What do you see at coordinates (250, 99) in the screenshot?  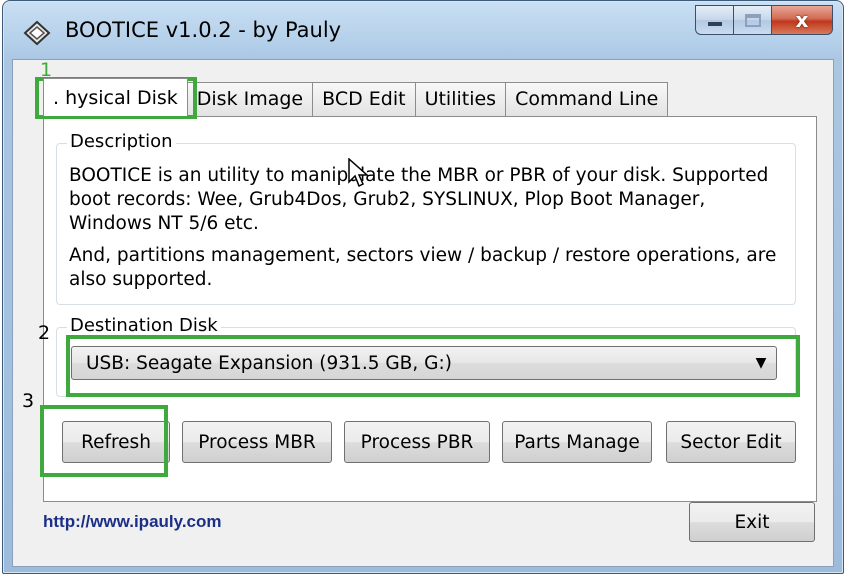 I see `tab-disk-image: Disk Image` at bounding box center [250, 99].